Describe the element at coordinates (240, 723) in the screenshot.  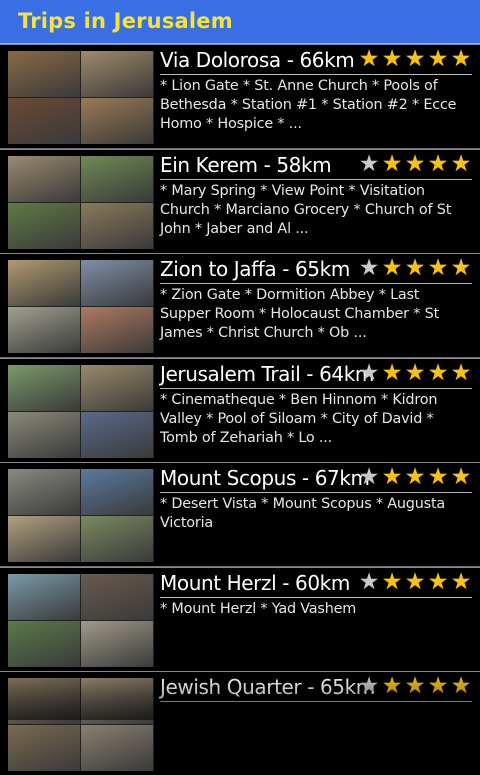
I see `trip-row: Jewish Quarter - 65km ★ ★ ★ ★ ★` at that location.